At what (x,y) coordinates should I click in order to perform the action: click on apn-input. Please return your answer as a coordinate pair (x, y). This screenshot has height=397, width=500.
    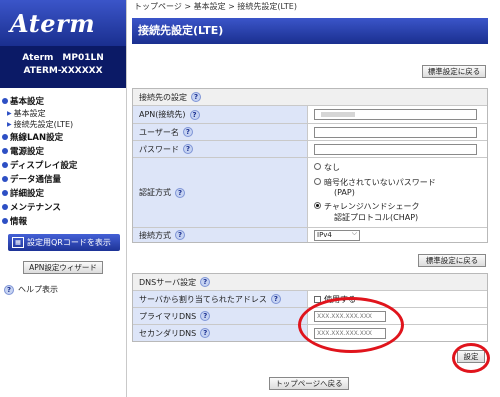
    Looking at the image, I should click on (395, 114).